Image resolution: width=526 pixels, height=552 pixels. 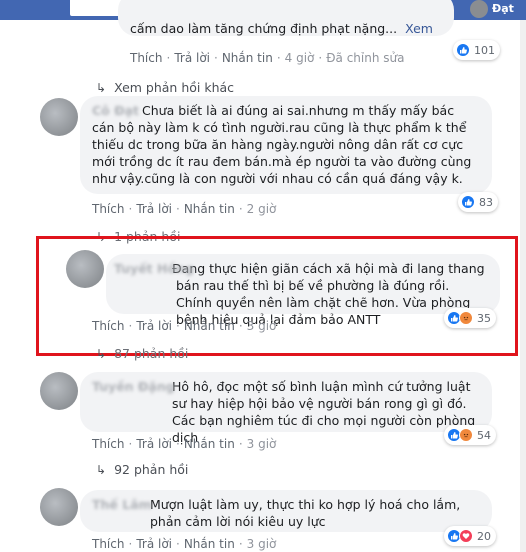 I want to click on replies-link: ↳ 87 phản hồi, so click(x=142, y=353).